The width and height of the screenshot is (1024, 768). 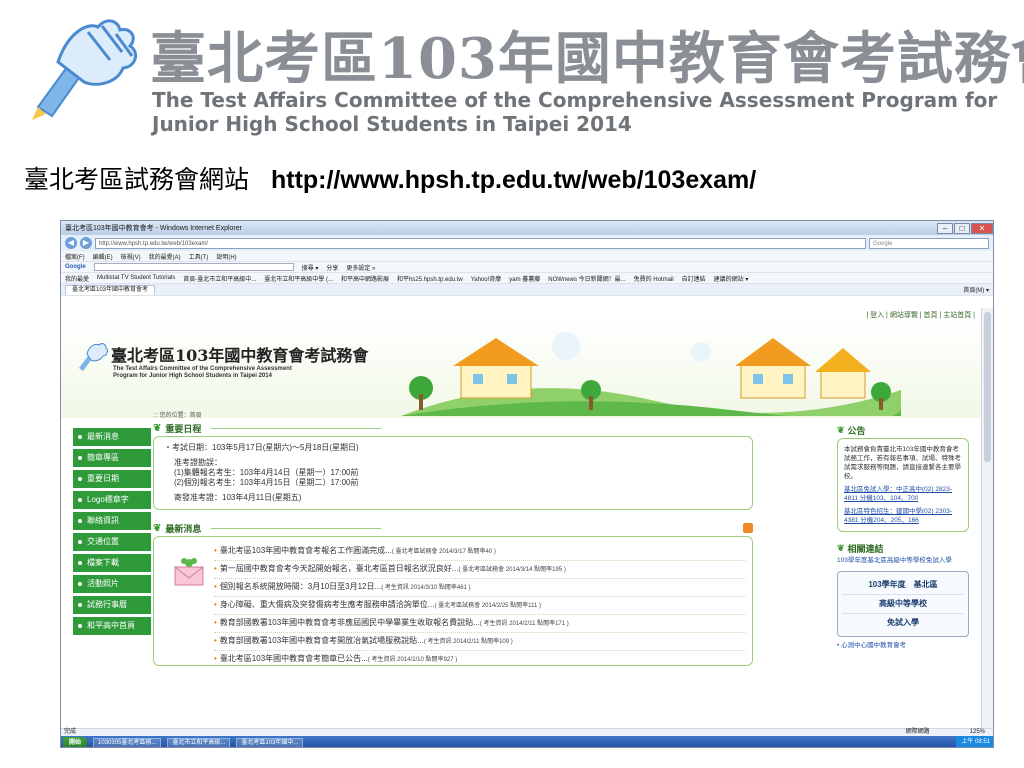 What do you see at coordinates (131, 256) in the screenshot?
I see `menu-view: 檢視(V)` at bounding box center [131, 256].